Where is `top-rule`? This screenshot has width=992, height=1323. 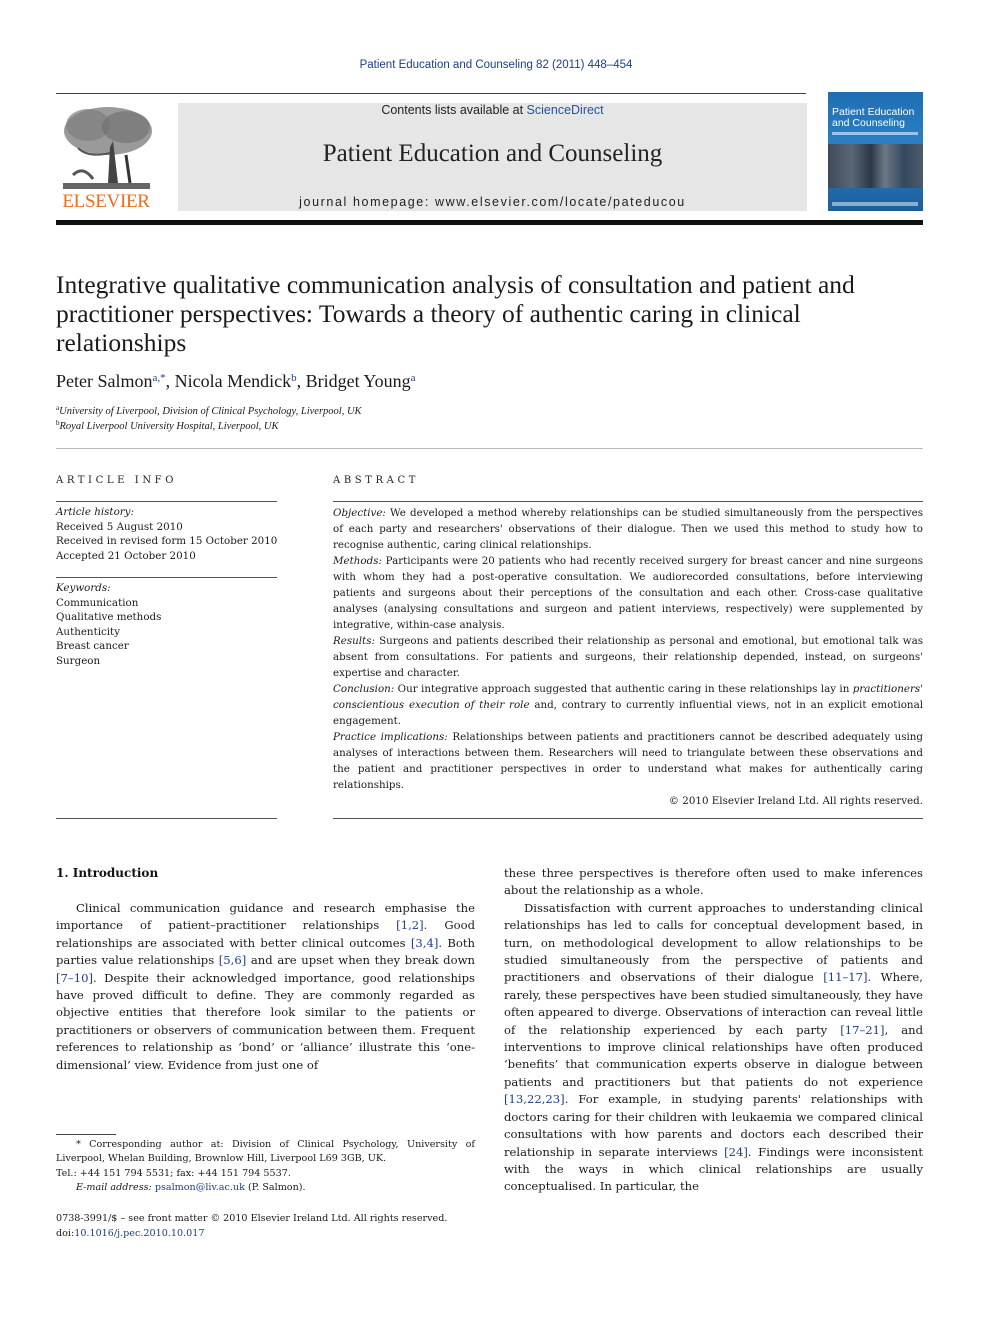 top-rule is located at coordinates (431, 93).